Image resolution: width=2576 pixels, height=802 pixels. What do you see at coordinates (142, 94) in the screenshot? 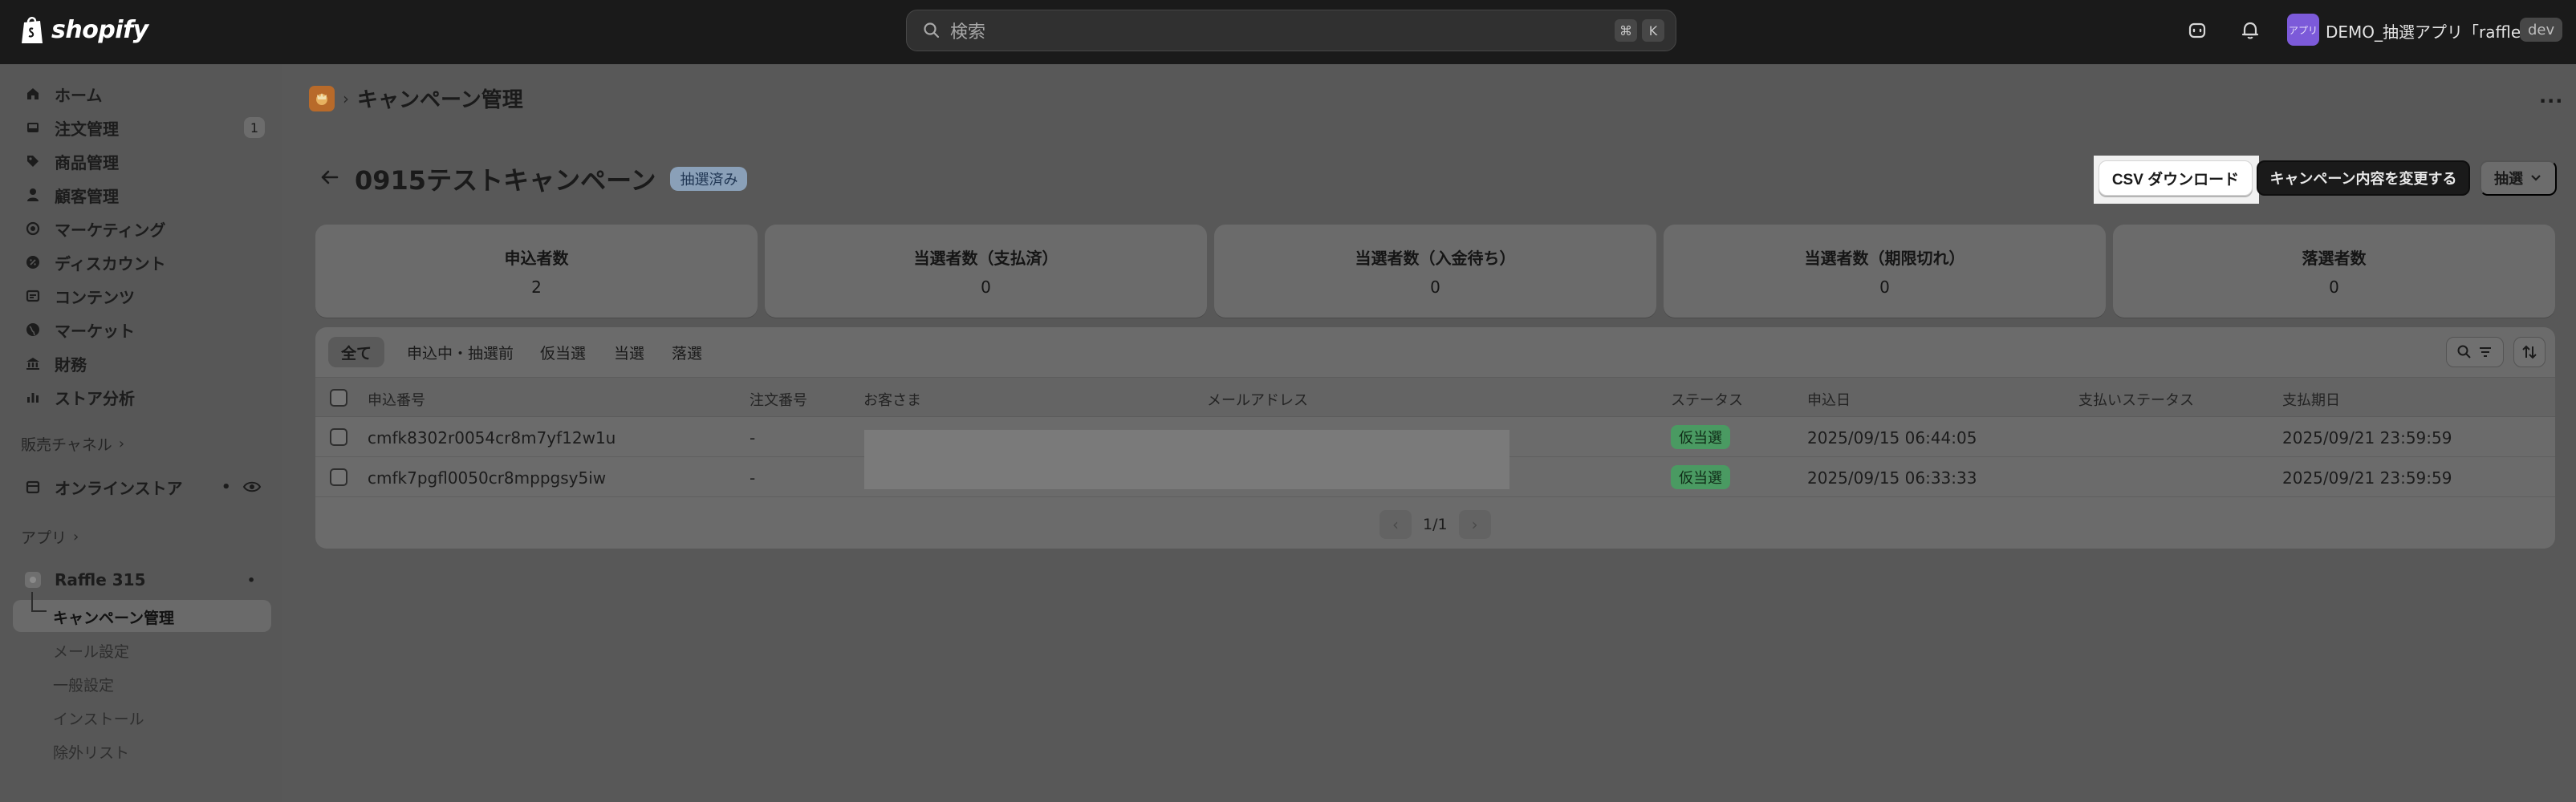
I see `sidebar-item-home: ホーム` at bounding box center [142, 94].